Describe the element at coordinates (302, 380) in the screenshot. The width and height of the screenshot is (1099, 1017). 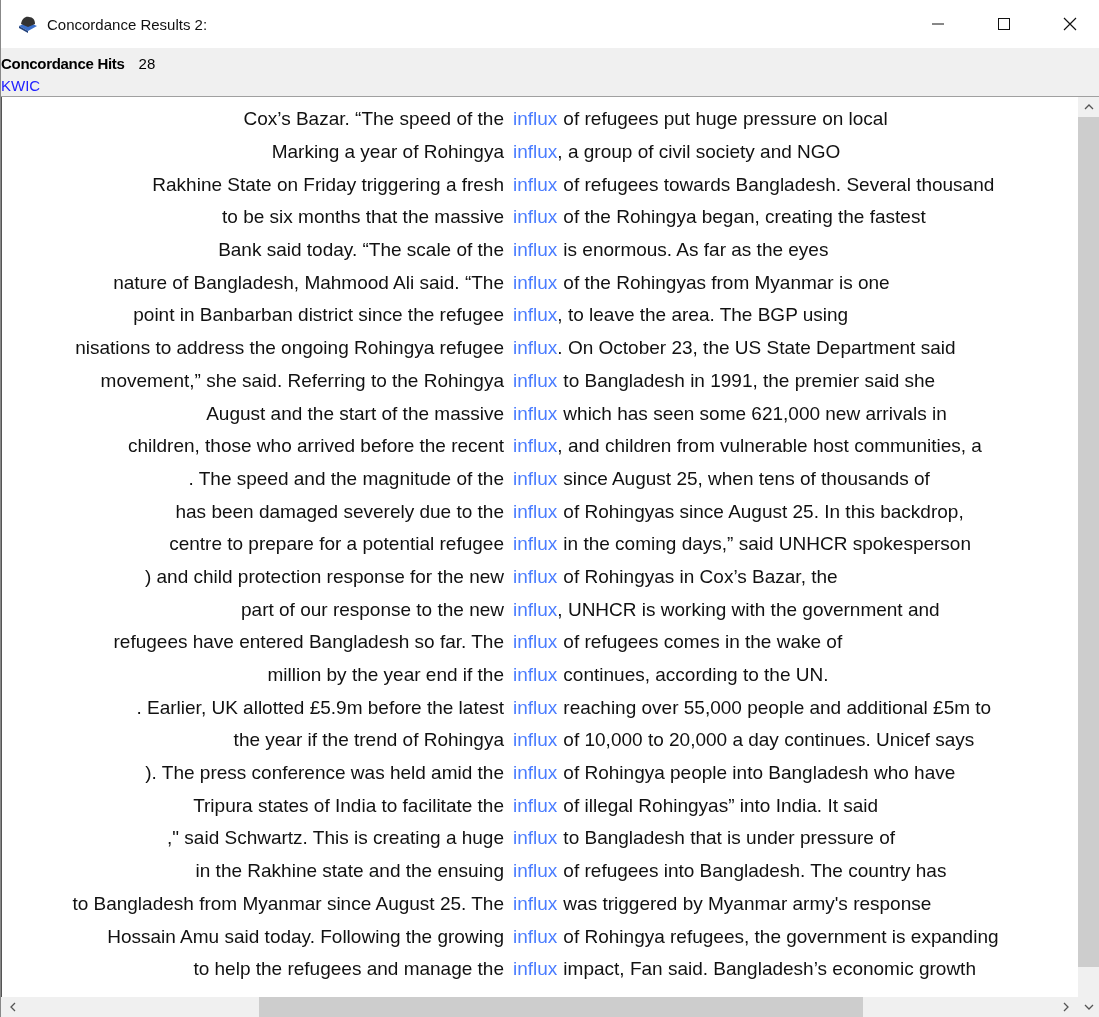
I see `left-context: movement,” she said. Referring to the Rohingya` at that location.